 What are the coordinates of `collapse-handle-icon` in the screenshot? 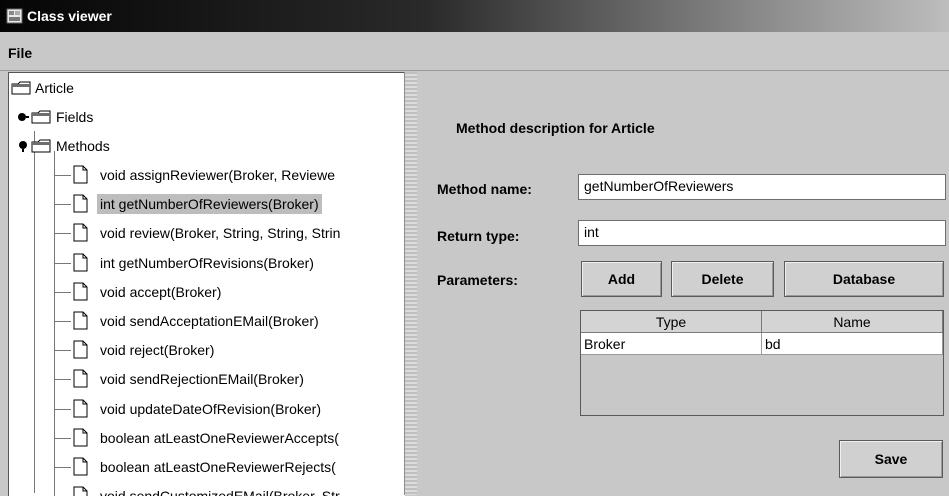 It's located at (23, 146).